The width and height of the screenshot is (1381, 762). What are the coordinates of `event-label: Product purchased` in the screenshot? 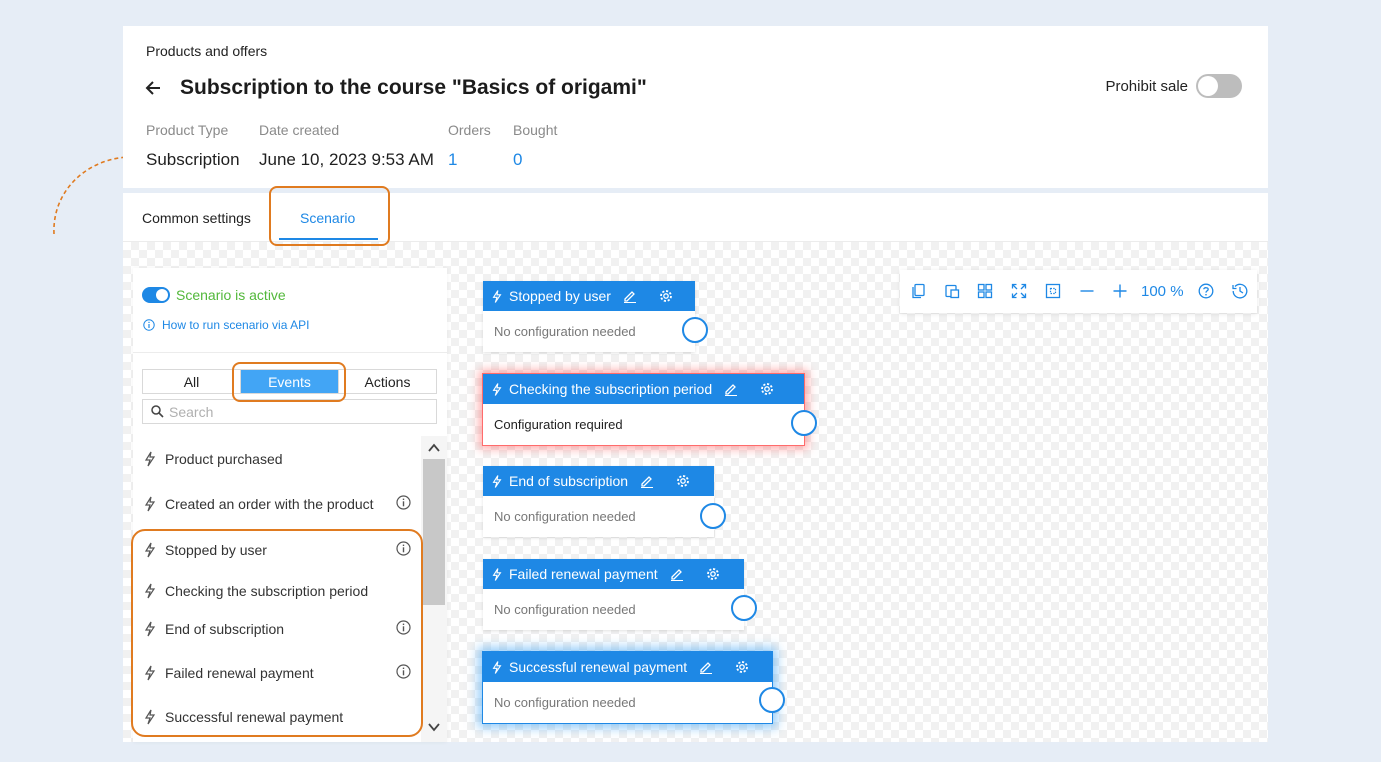 It's located at (224, 459).